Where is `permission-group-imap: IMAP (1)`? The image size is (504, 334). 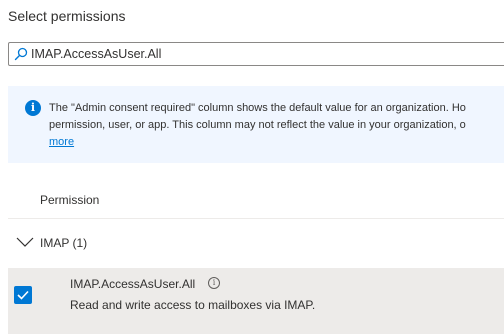
permission-group-imap: IMAP (1) is located at coordinates (256, 243).